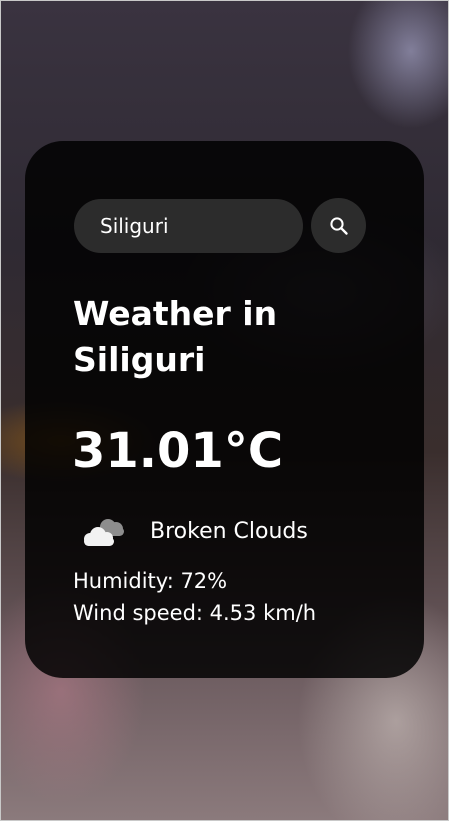 This screenshot has width=449, height=821. I want to click on search-button, so click(338, 225).